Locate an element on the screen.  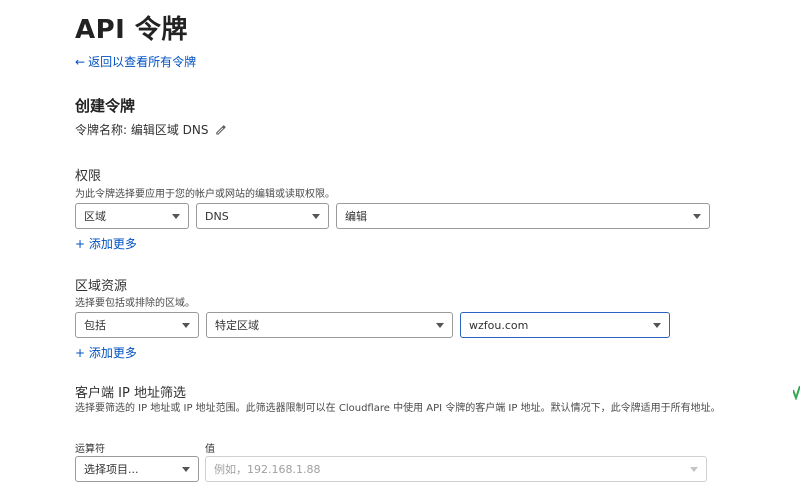
zone-include-select: 包括 is located at coordinates (137, 325).